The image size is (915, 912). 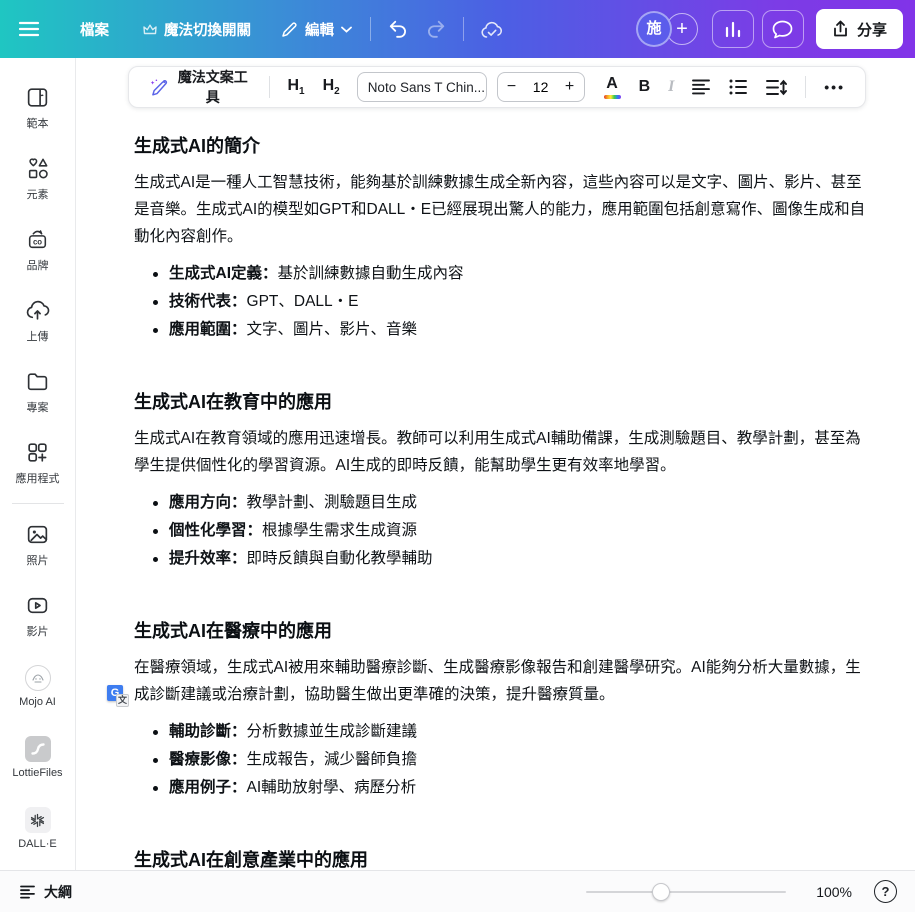 I want to click on font-size-stepper: − 12 +, so click(x=540, y=87).